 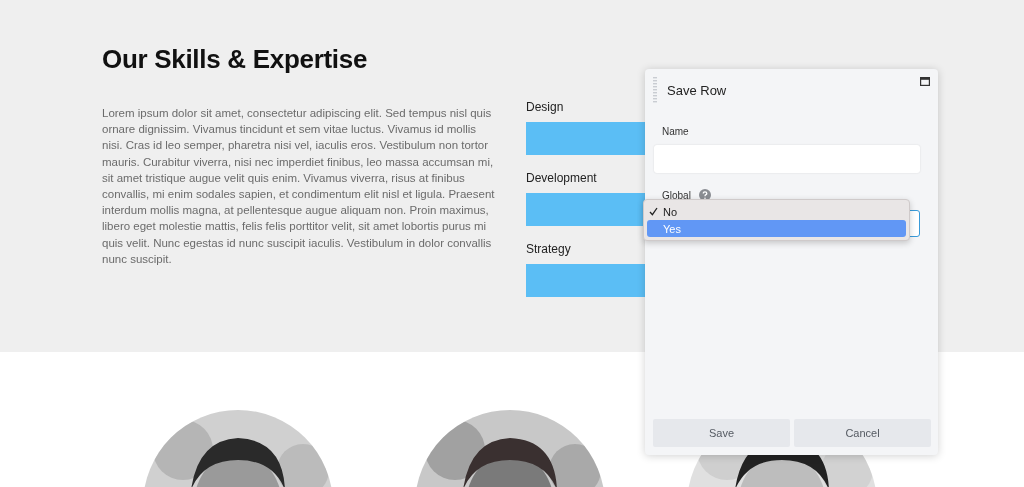 I want to click on save-button: Save, so click(x=721, y=433).